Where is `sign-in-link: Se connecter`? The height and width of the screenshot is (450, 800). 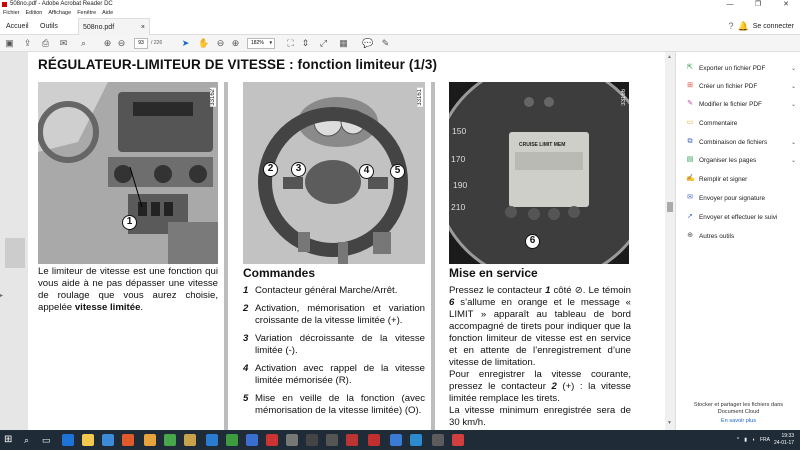
sign-in-link: Se connecter is located at coordinates (773, 26).